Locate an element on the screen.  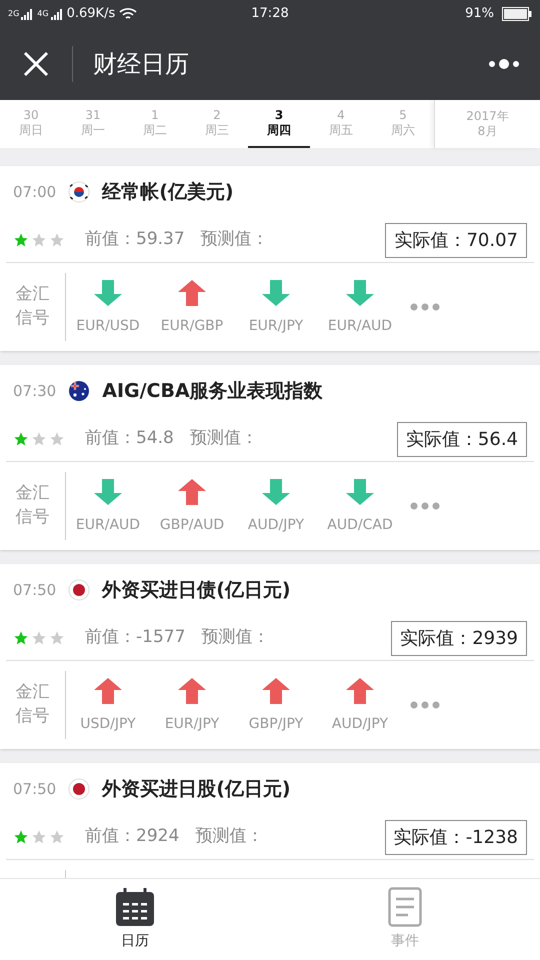
document-icon is located at coordinates (405, 907).